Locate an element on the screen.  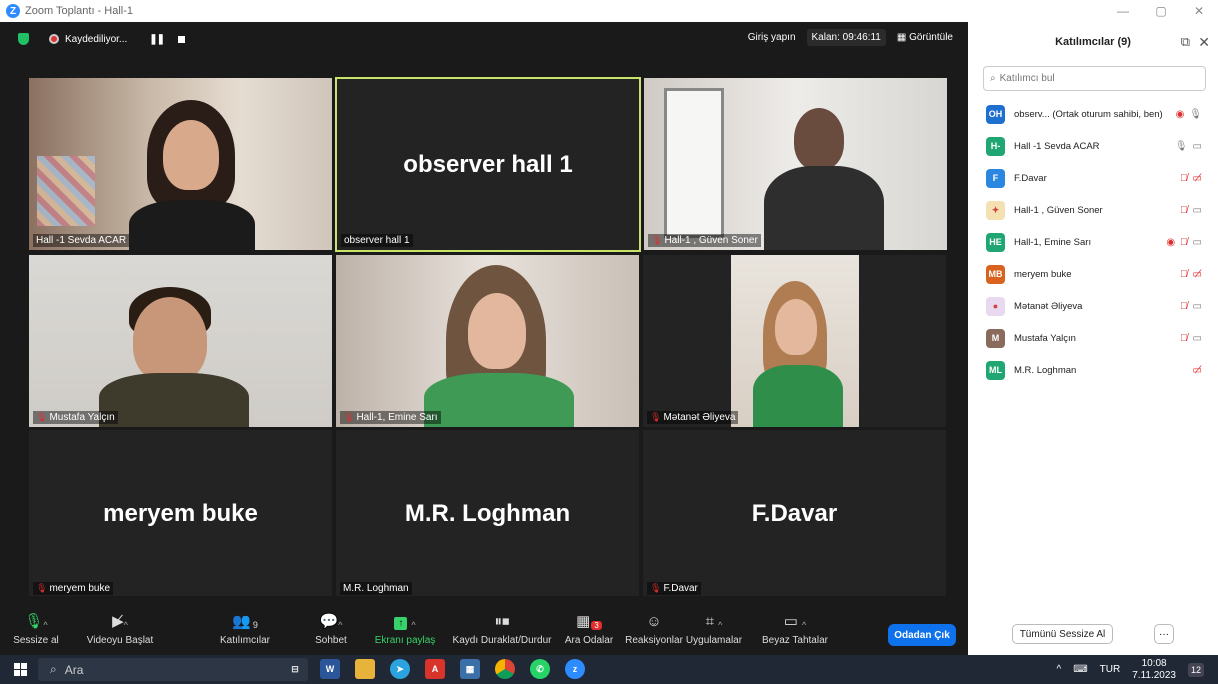
tile-display-name: observer hall 1 is located at coordinates (488, 164).